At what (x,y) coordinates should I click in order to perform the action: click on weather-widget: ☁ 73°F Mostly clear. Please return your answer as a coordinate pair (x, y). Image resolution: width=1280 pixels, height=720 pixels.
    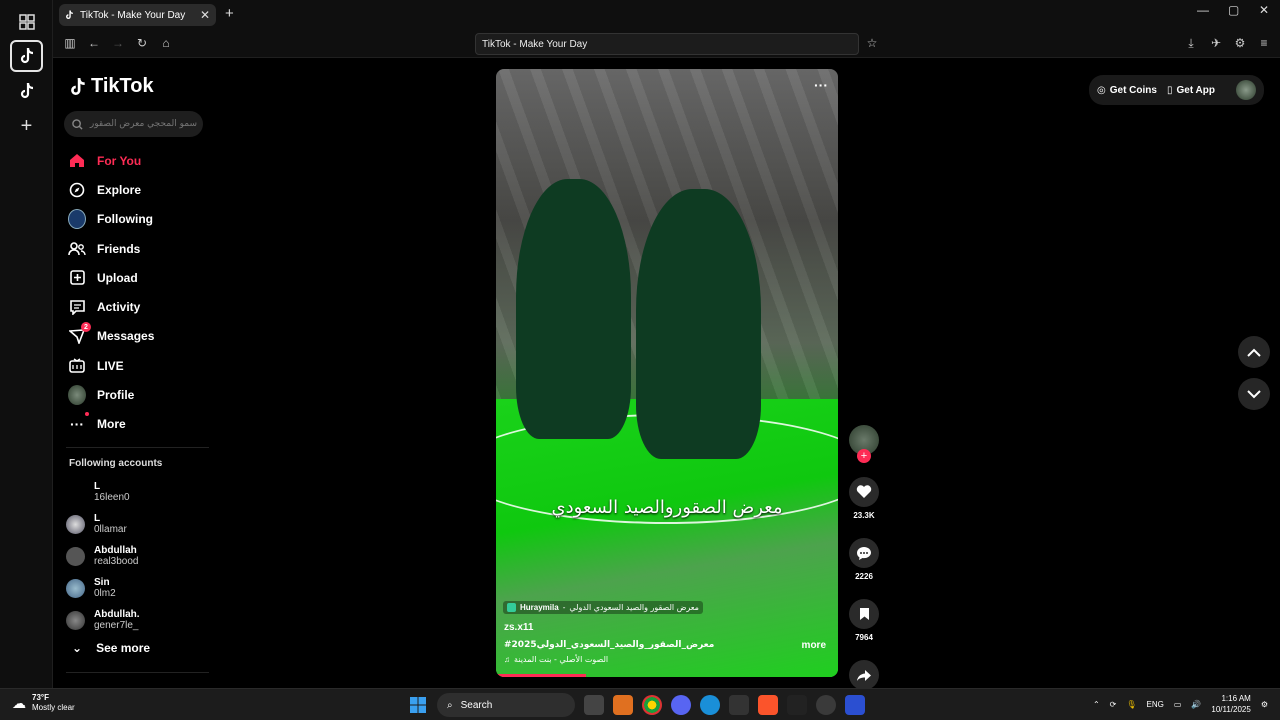
    Looking at the image, I should click on (43, 703).